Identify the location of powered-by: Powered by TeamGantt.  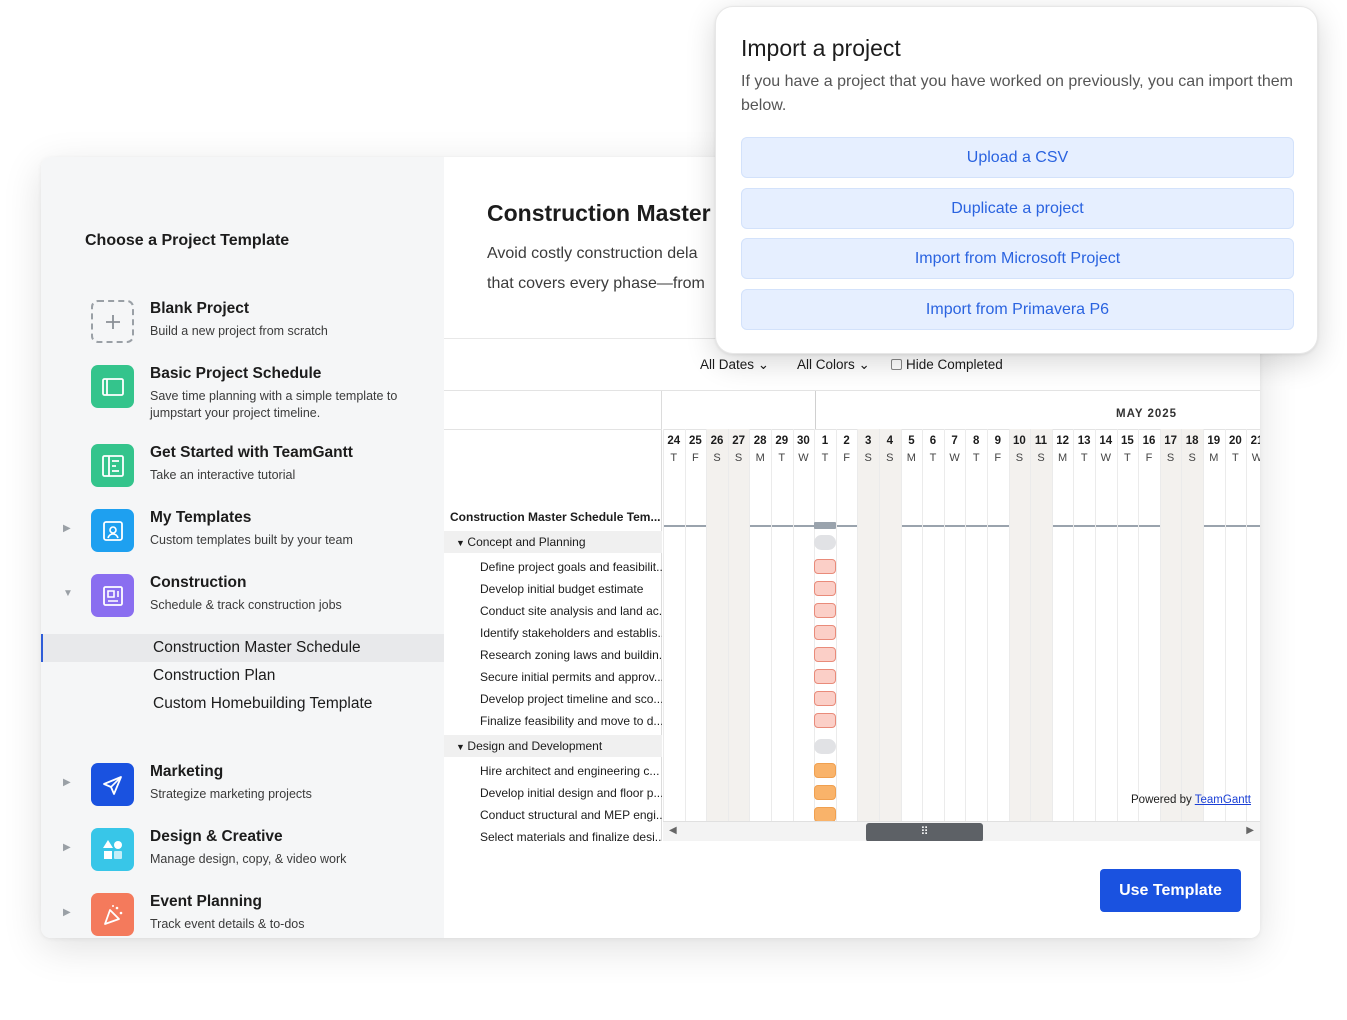
(1191, 800).